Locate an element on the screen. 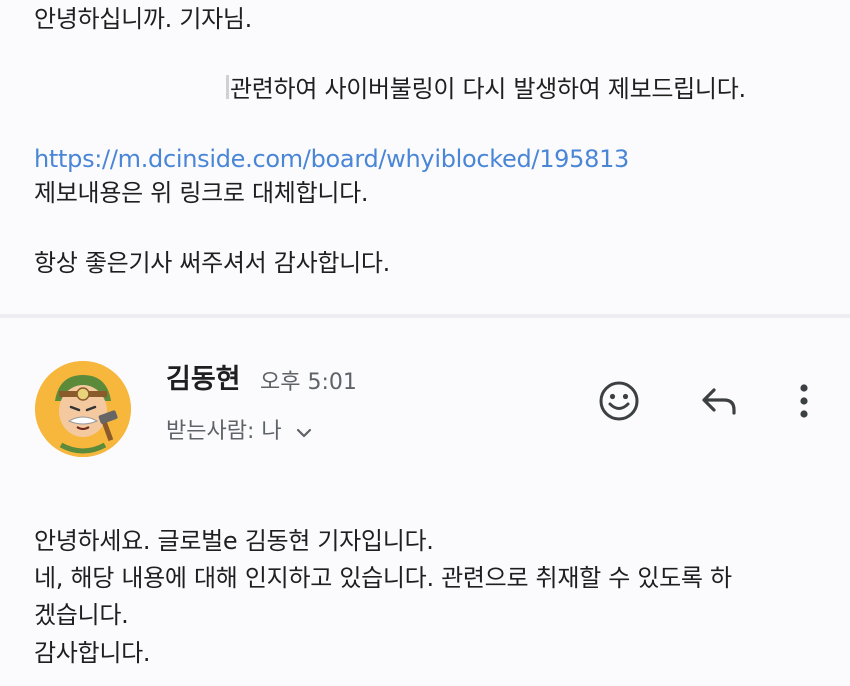 The image size is (850, 686). reply-button is located at coordinates (718, 401).